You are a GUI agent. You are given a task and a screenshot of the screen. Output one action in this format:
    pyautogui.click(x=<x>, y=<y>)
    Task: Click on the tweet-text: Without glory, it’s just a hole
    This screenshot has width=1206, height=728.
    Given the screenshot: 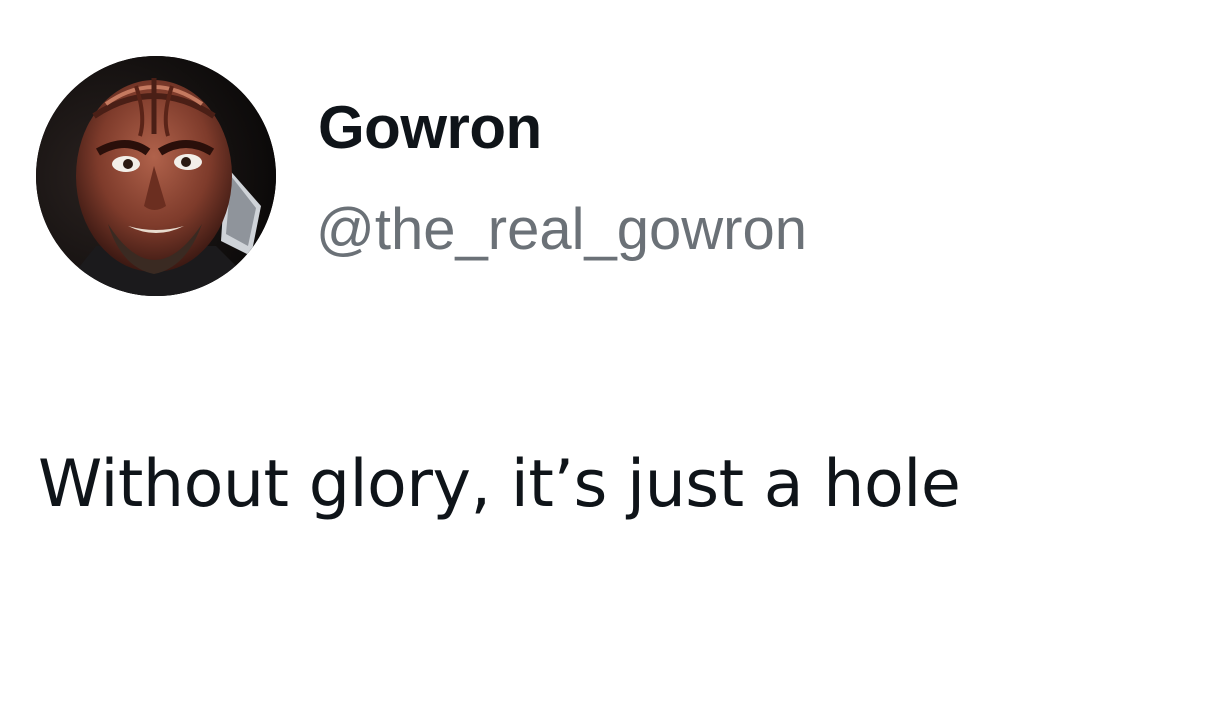 What is the action you would take?
    pyautogui.click(x=499, y=484)
    